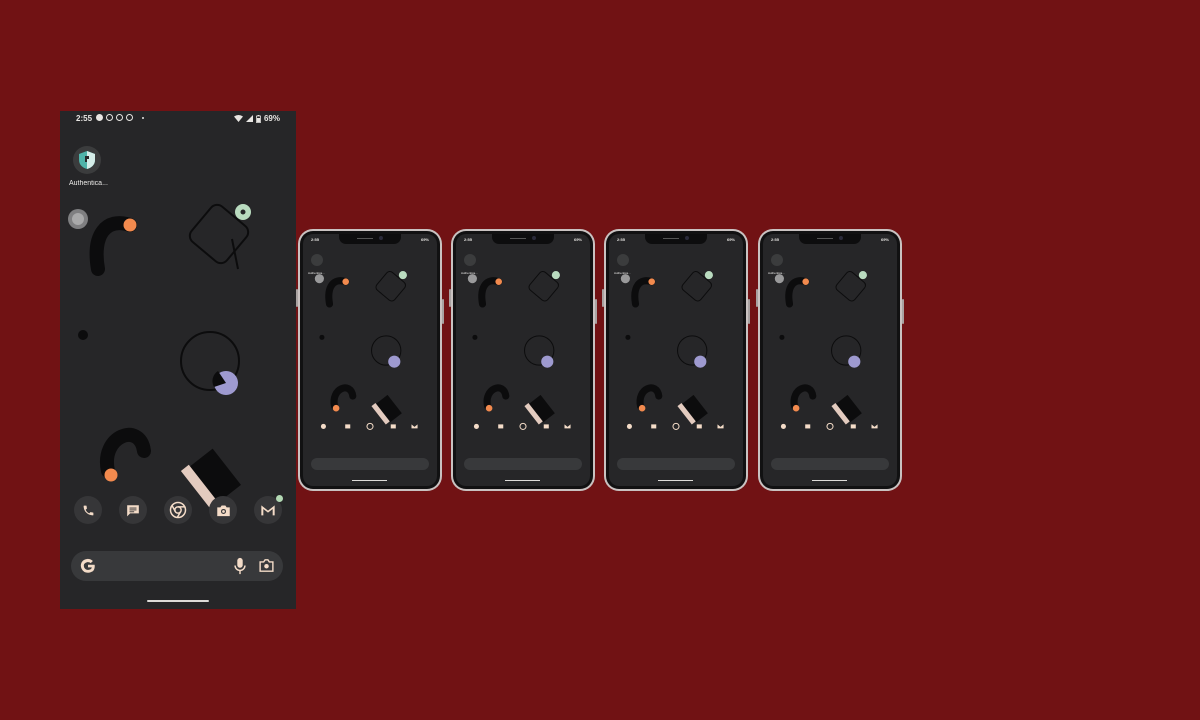 This screenshot has height=720, width=1200. I want to click on dot-icon, so click(143, 117).